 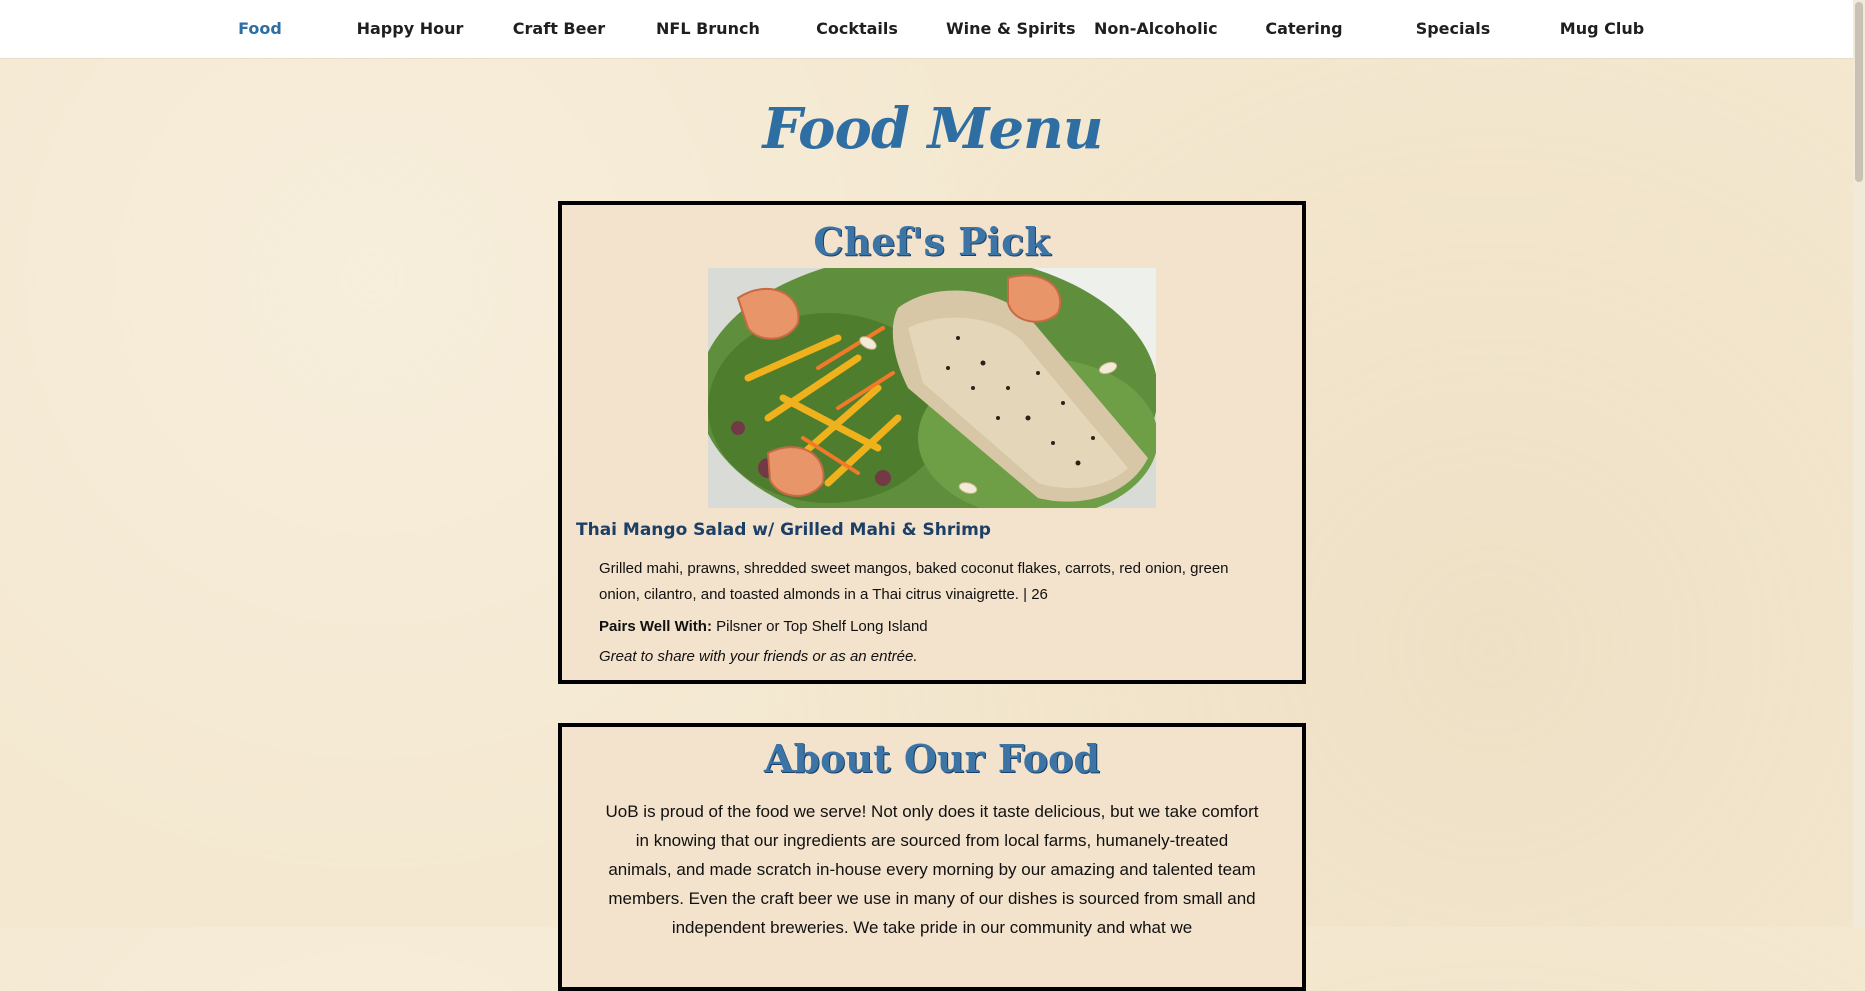 I want to click on nav-item-wine-spirits: Wine & Spirits, so click(x=1010, y=29).